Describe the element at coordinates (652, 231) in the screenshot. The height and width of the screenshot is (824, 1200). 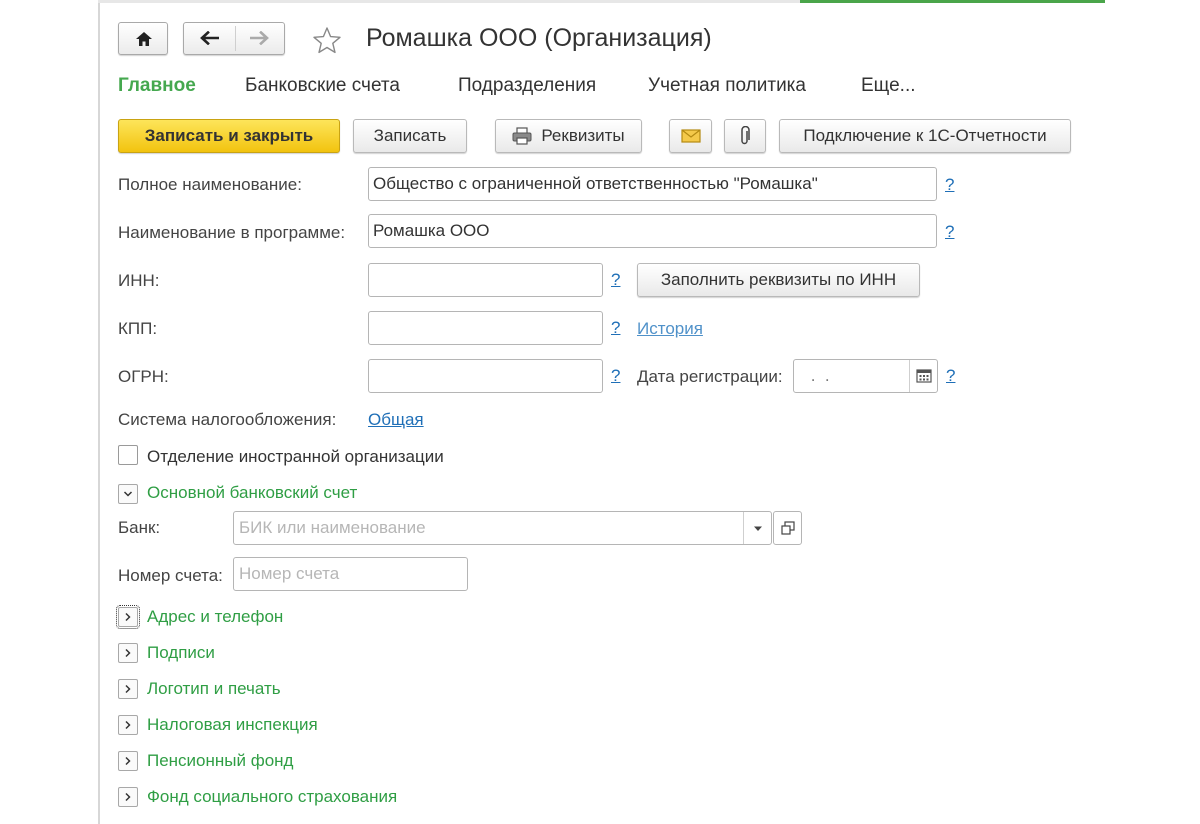
I see `short-name-field: Ромашка ООО` at that location.